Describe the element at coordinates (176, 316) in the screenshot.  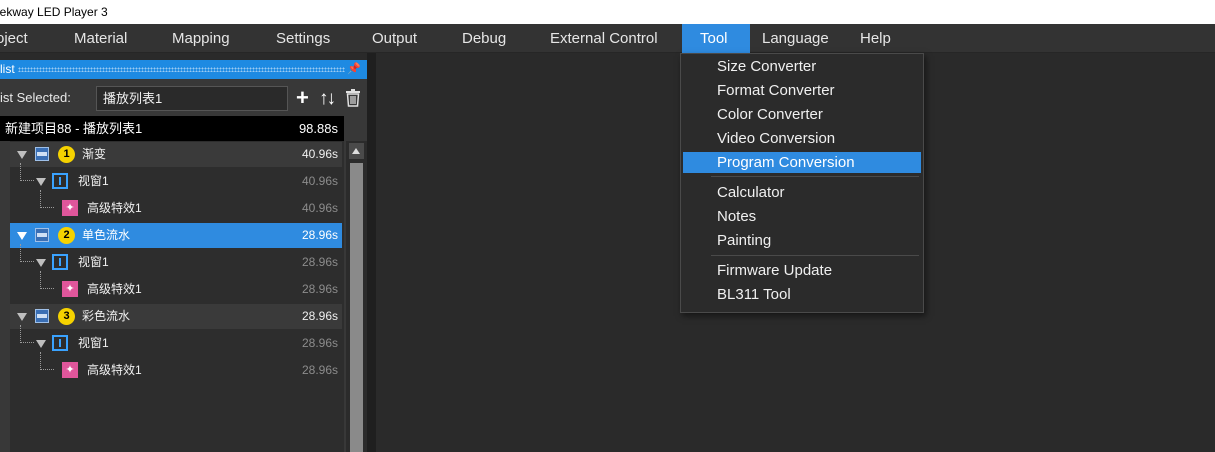
I see `program-row-3: 3 彩色流水 28.96s` at that location.